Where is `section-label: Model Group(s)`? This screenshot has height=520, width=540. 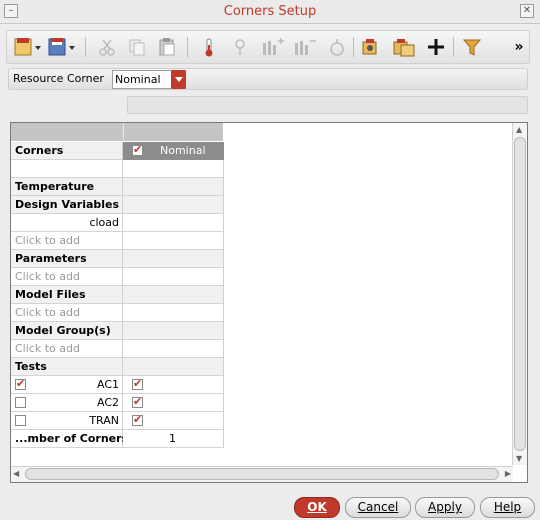
section-label: Model Group(s) is located at coordinates (63, 330).